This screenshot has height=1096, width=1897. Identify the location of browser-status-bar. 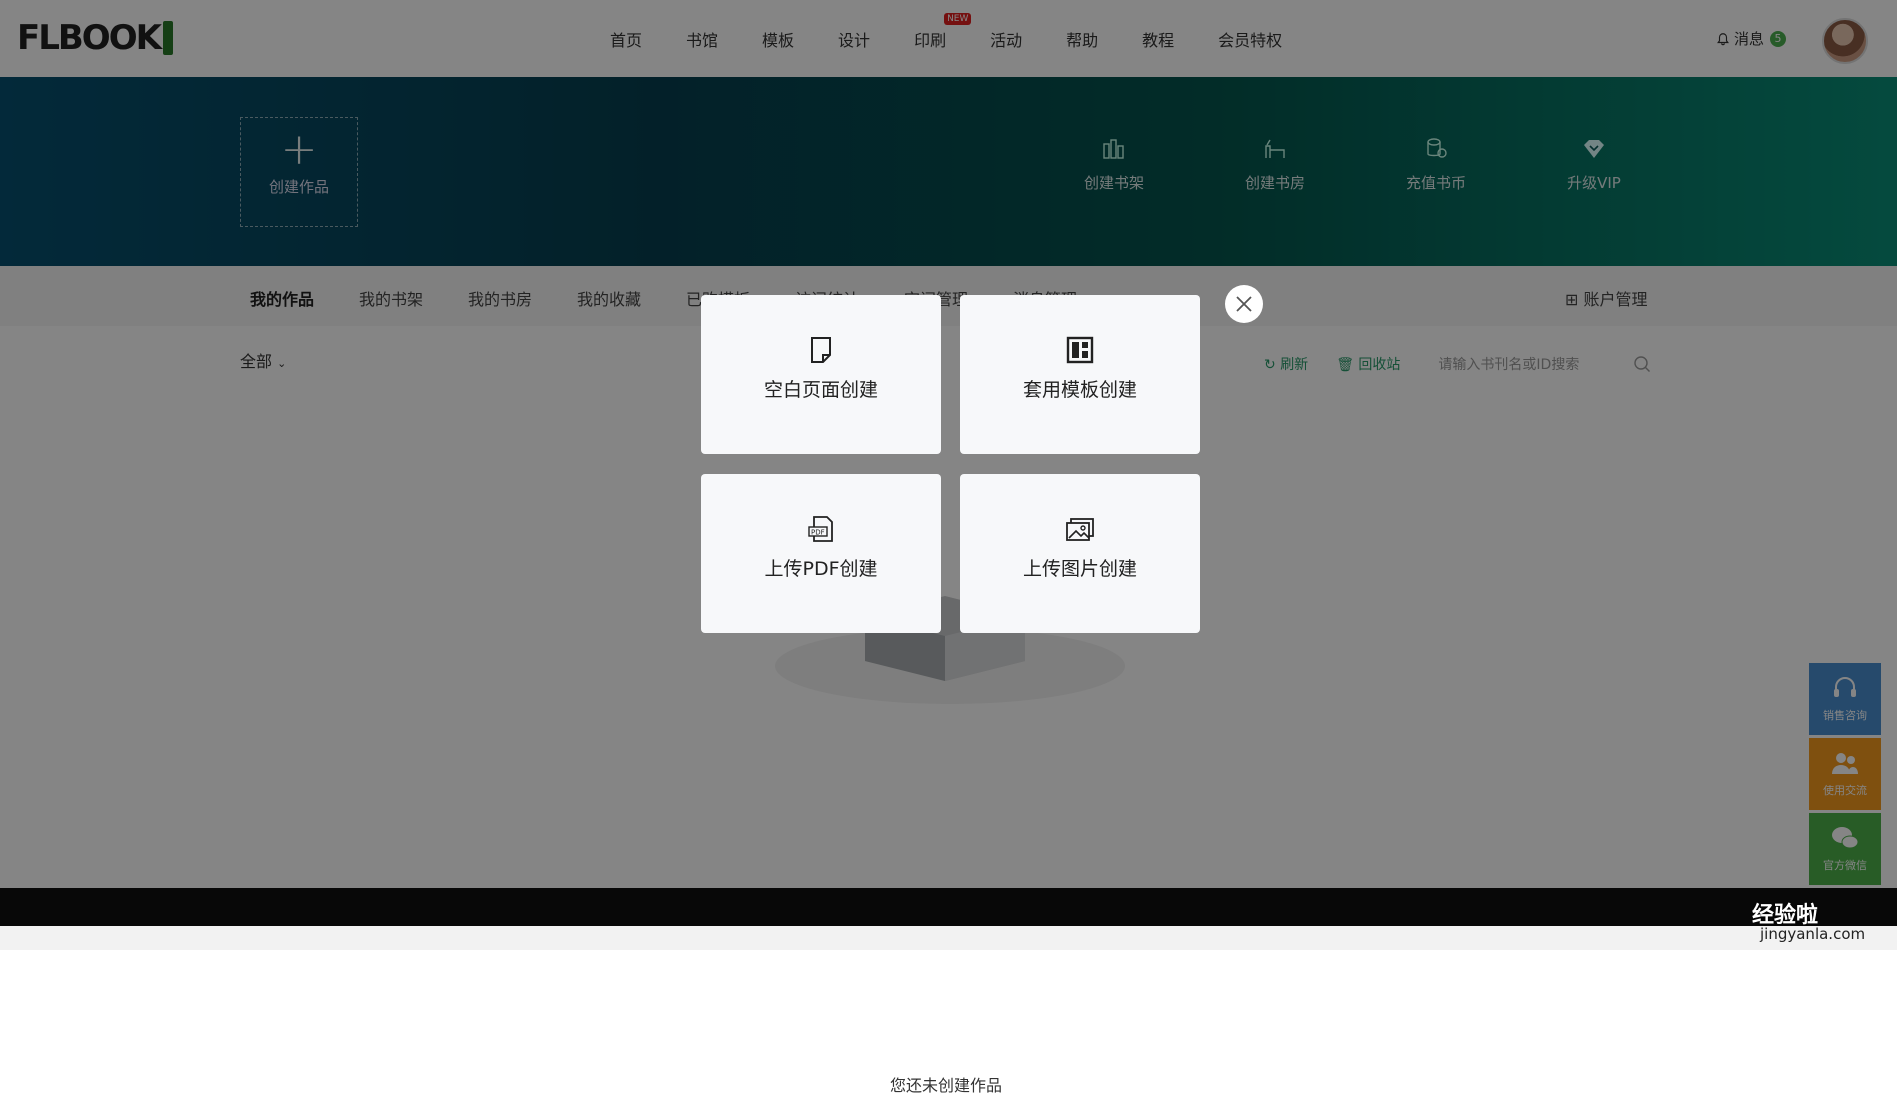
(948, 938).